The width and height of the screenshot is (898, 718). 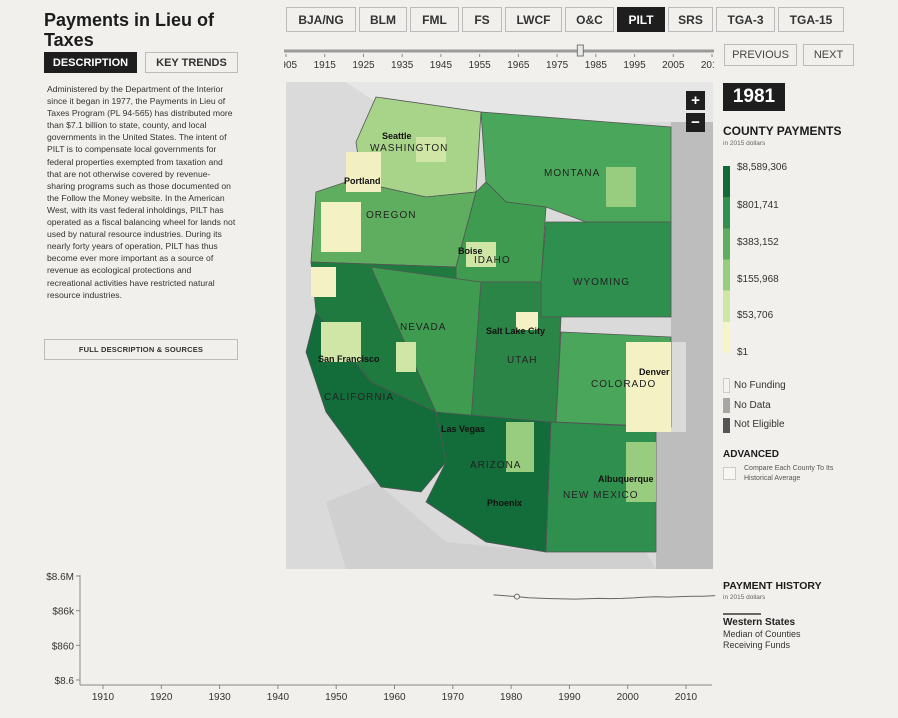 I want to click on full-description-button: FULL DESCRIPTION & SOURCES, so click(x=141, y=349).